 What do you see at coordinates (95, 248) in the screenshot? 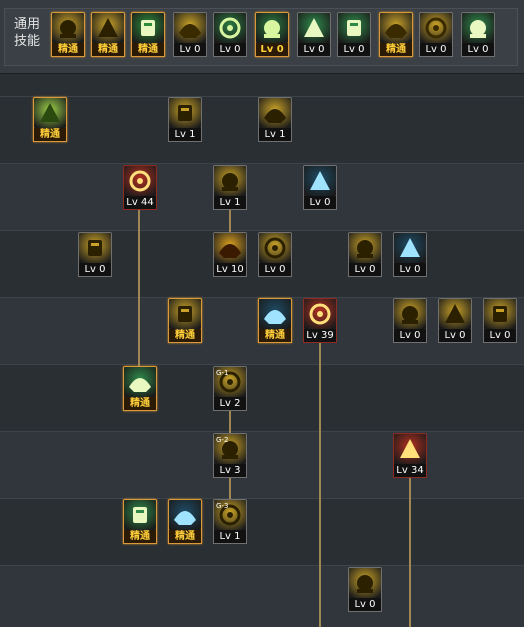
I see `skill-row3-a-icon` at bounding box center [95, 248].